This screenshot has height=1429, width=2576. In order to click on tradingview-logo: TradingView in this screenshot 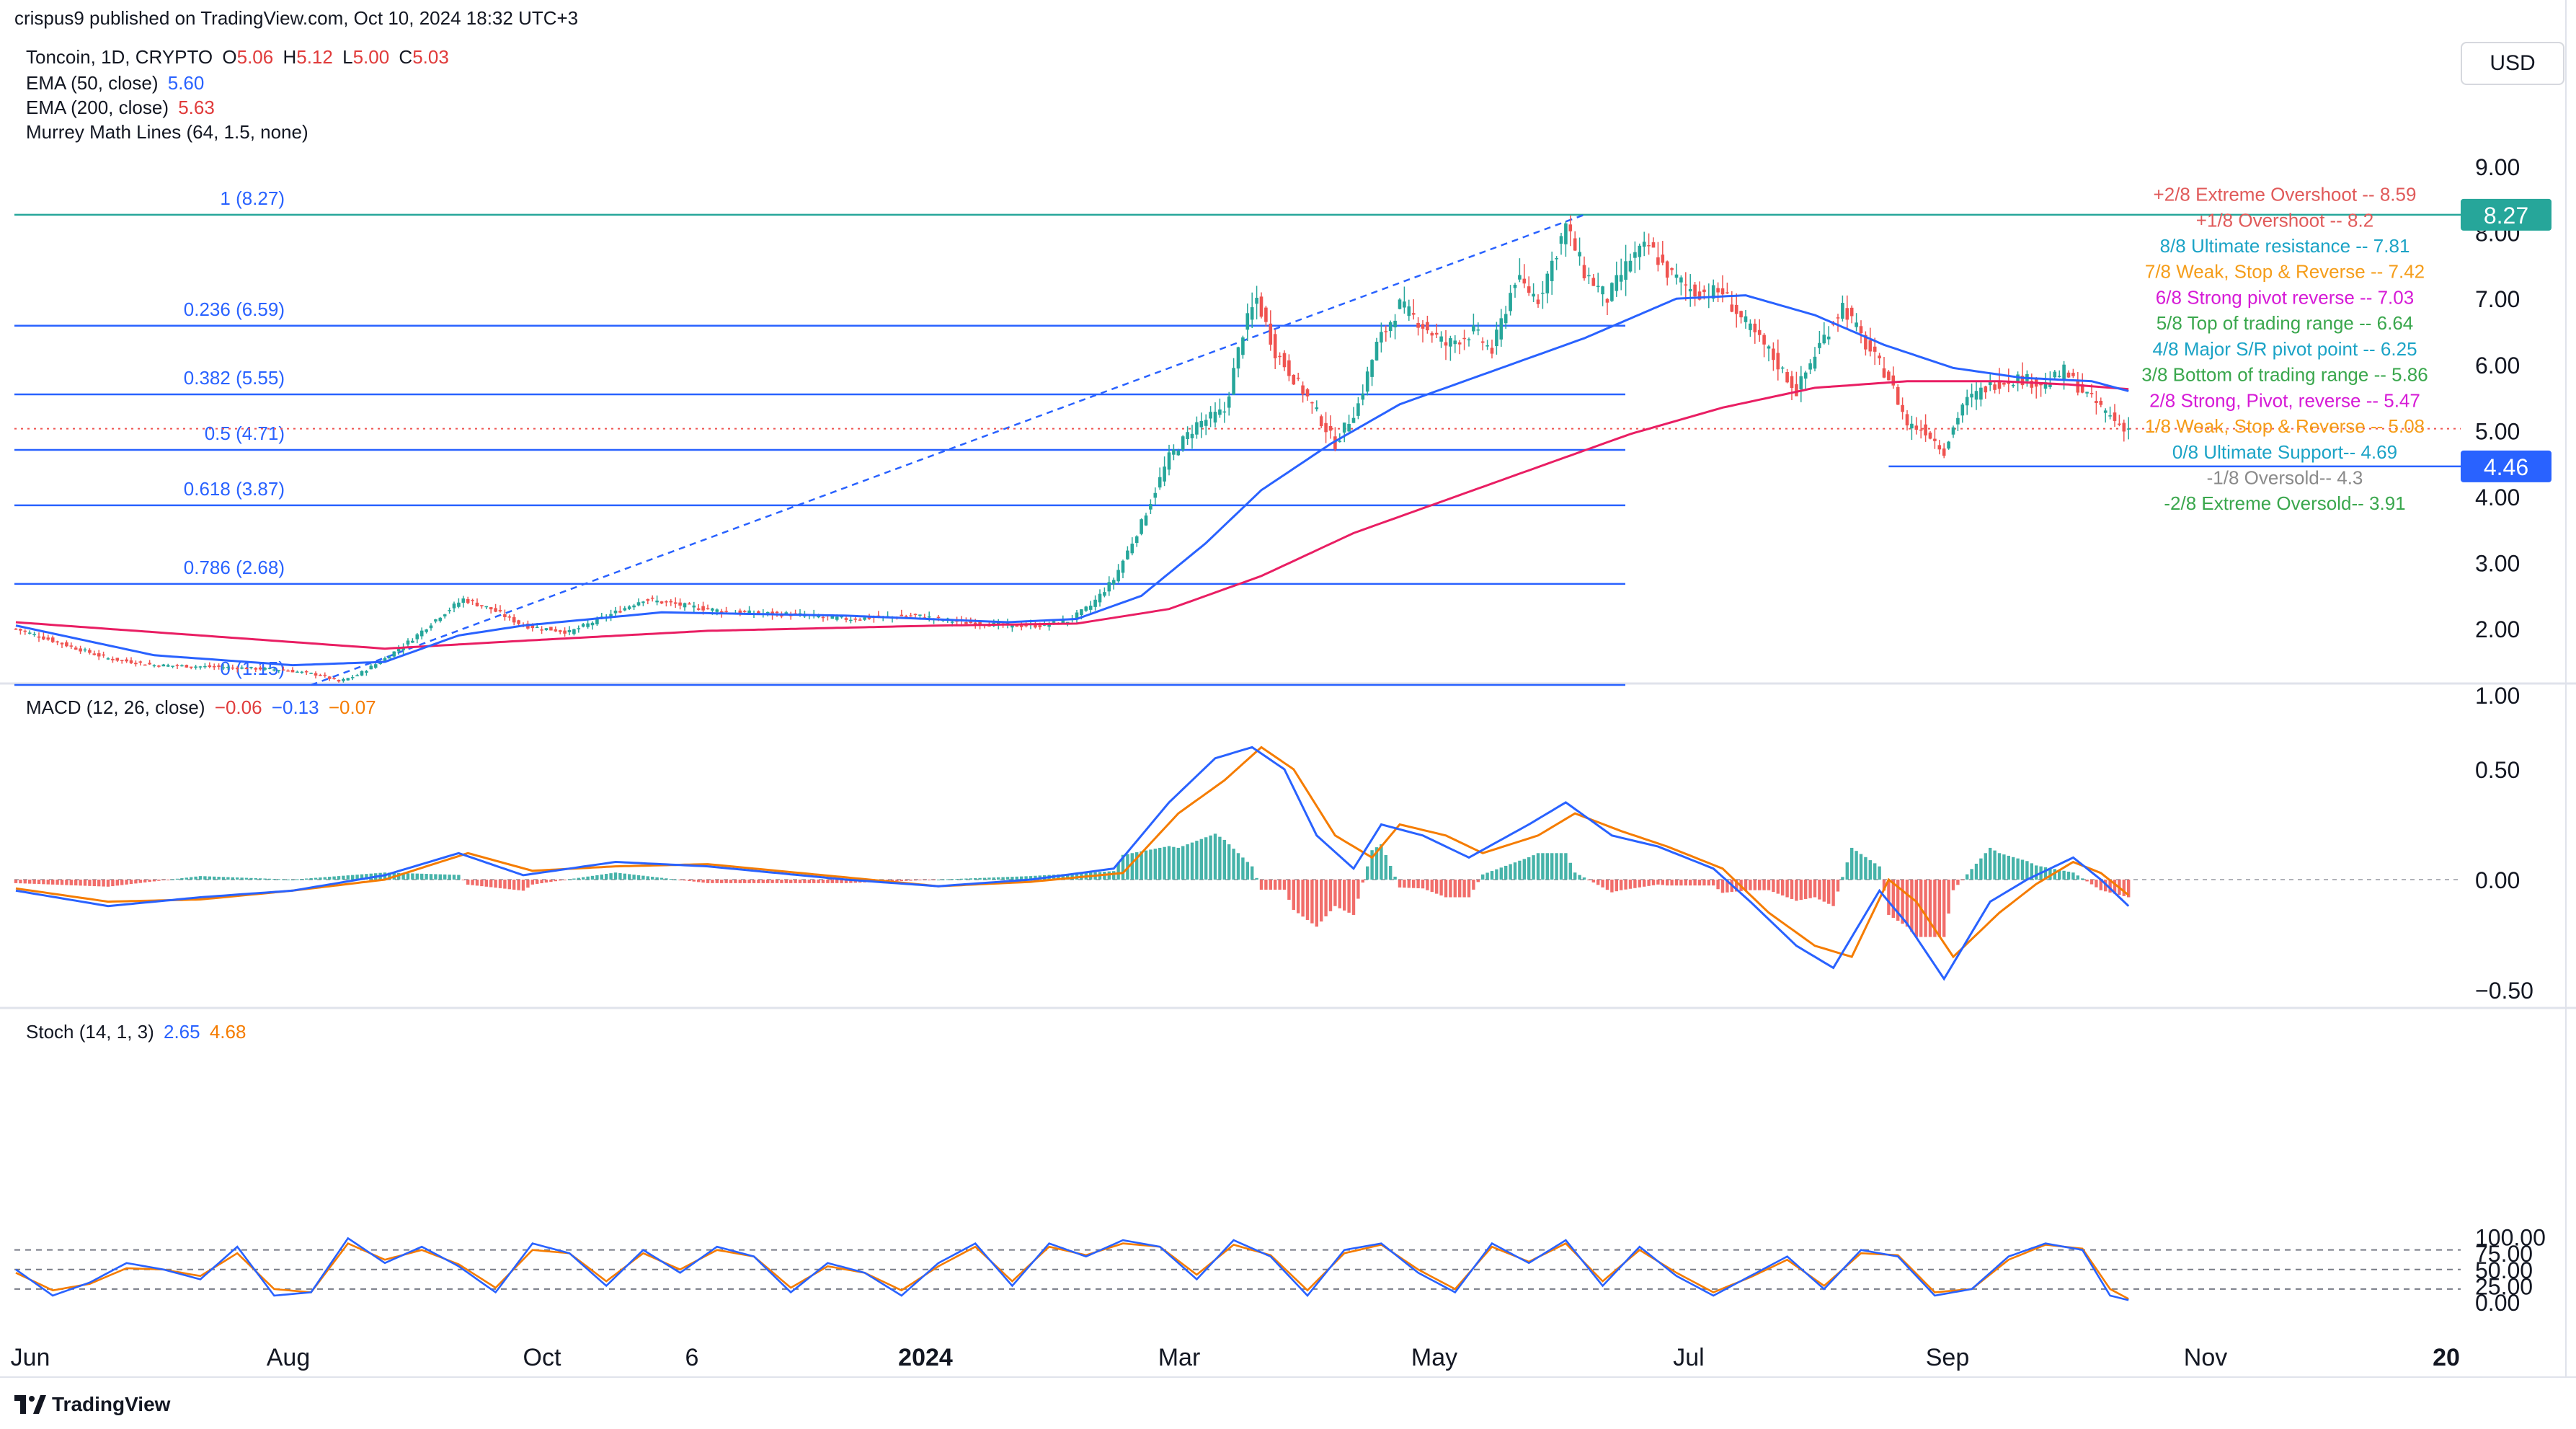, I will do `click(92, 1404)`.